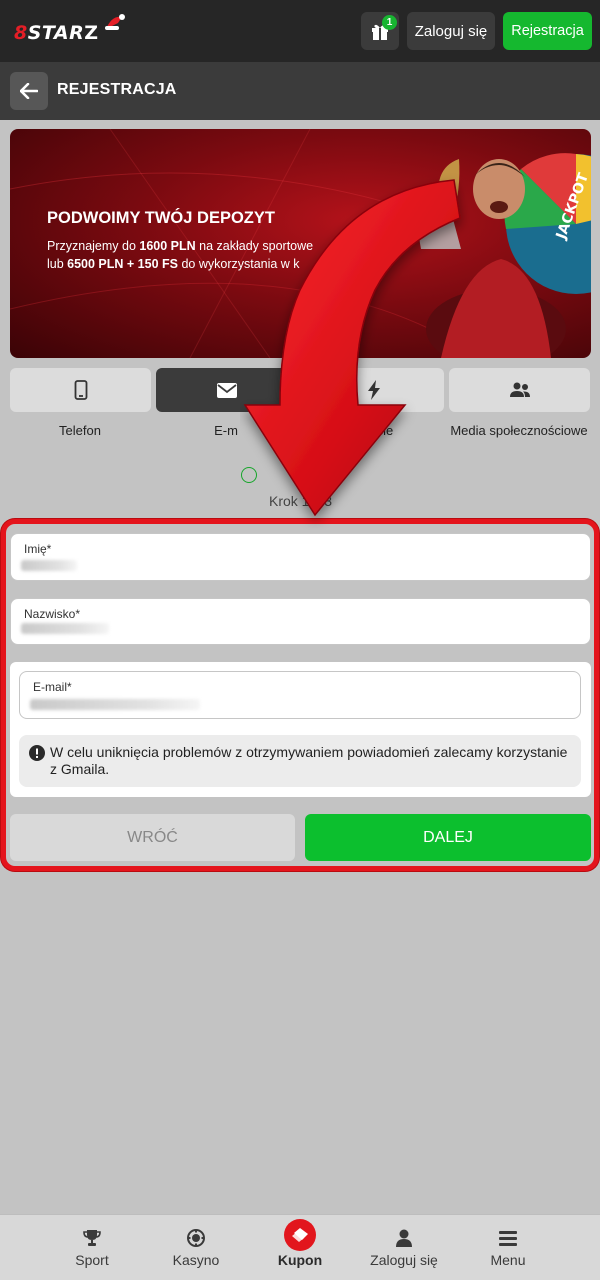  What do you see at coordinates (115, 704) in the screenshot?
I see `email-value` at bounding box center [115, 704].